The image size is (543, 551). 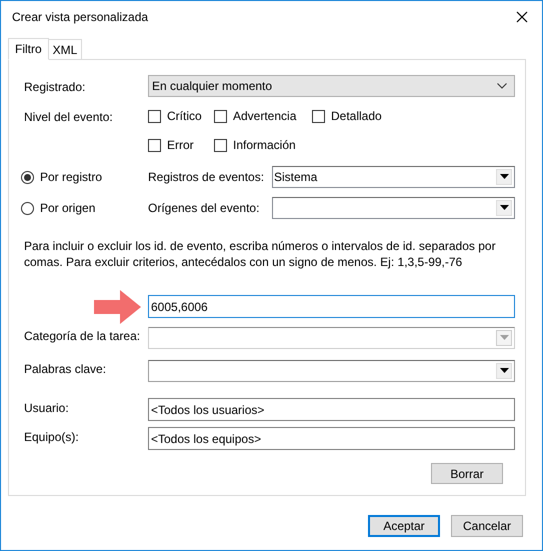 What do you see at coordinates (522, 17) in the screenshot?
I see `close-icon` at bounding box center [522, 17].